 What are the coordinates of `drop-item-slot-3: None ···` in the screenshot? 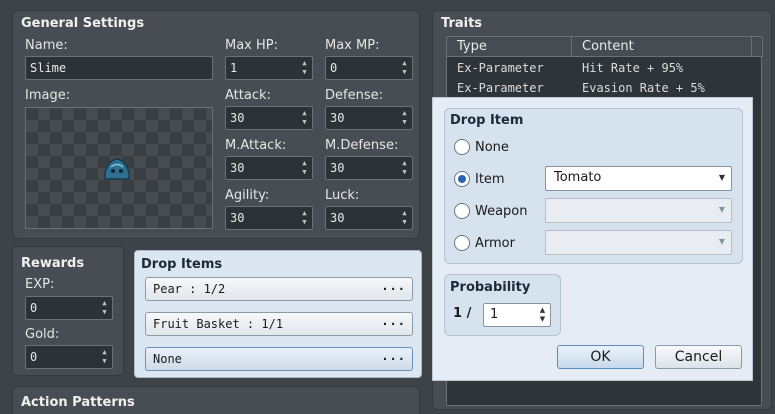 It's located at (279, 359).